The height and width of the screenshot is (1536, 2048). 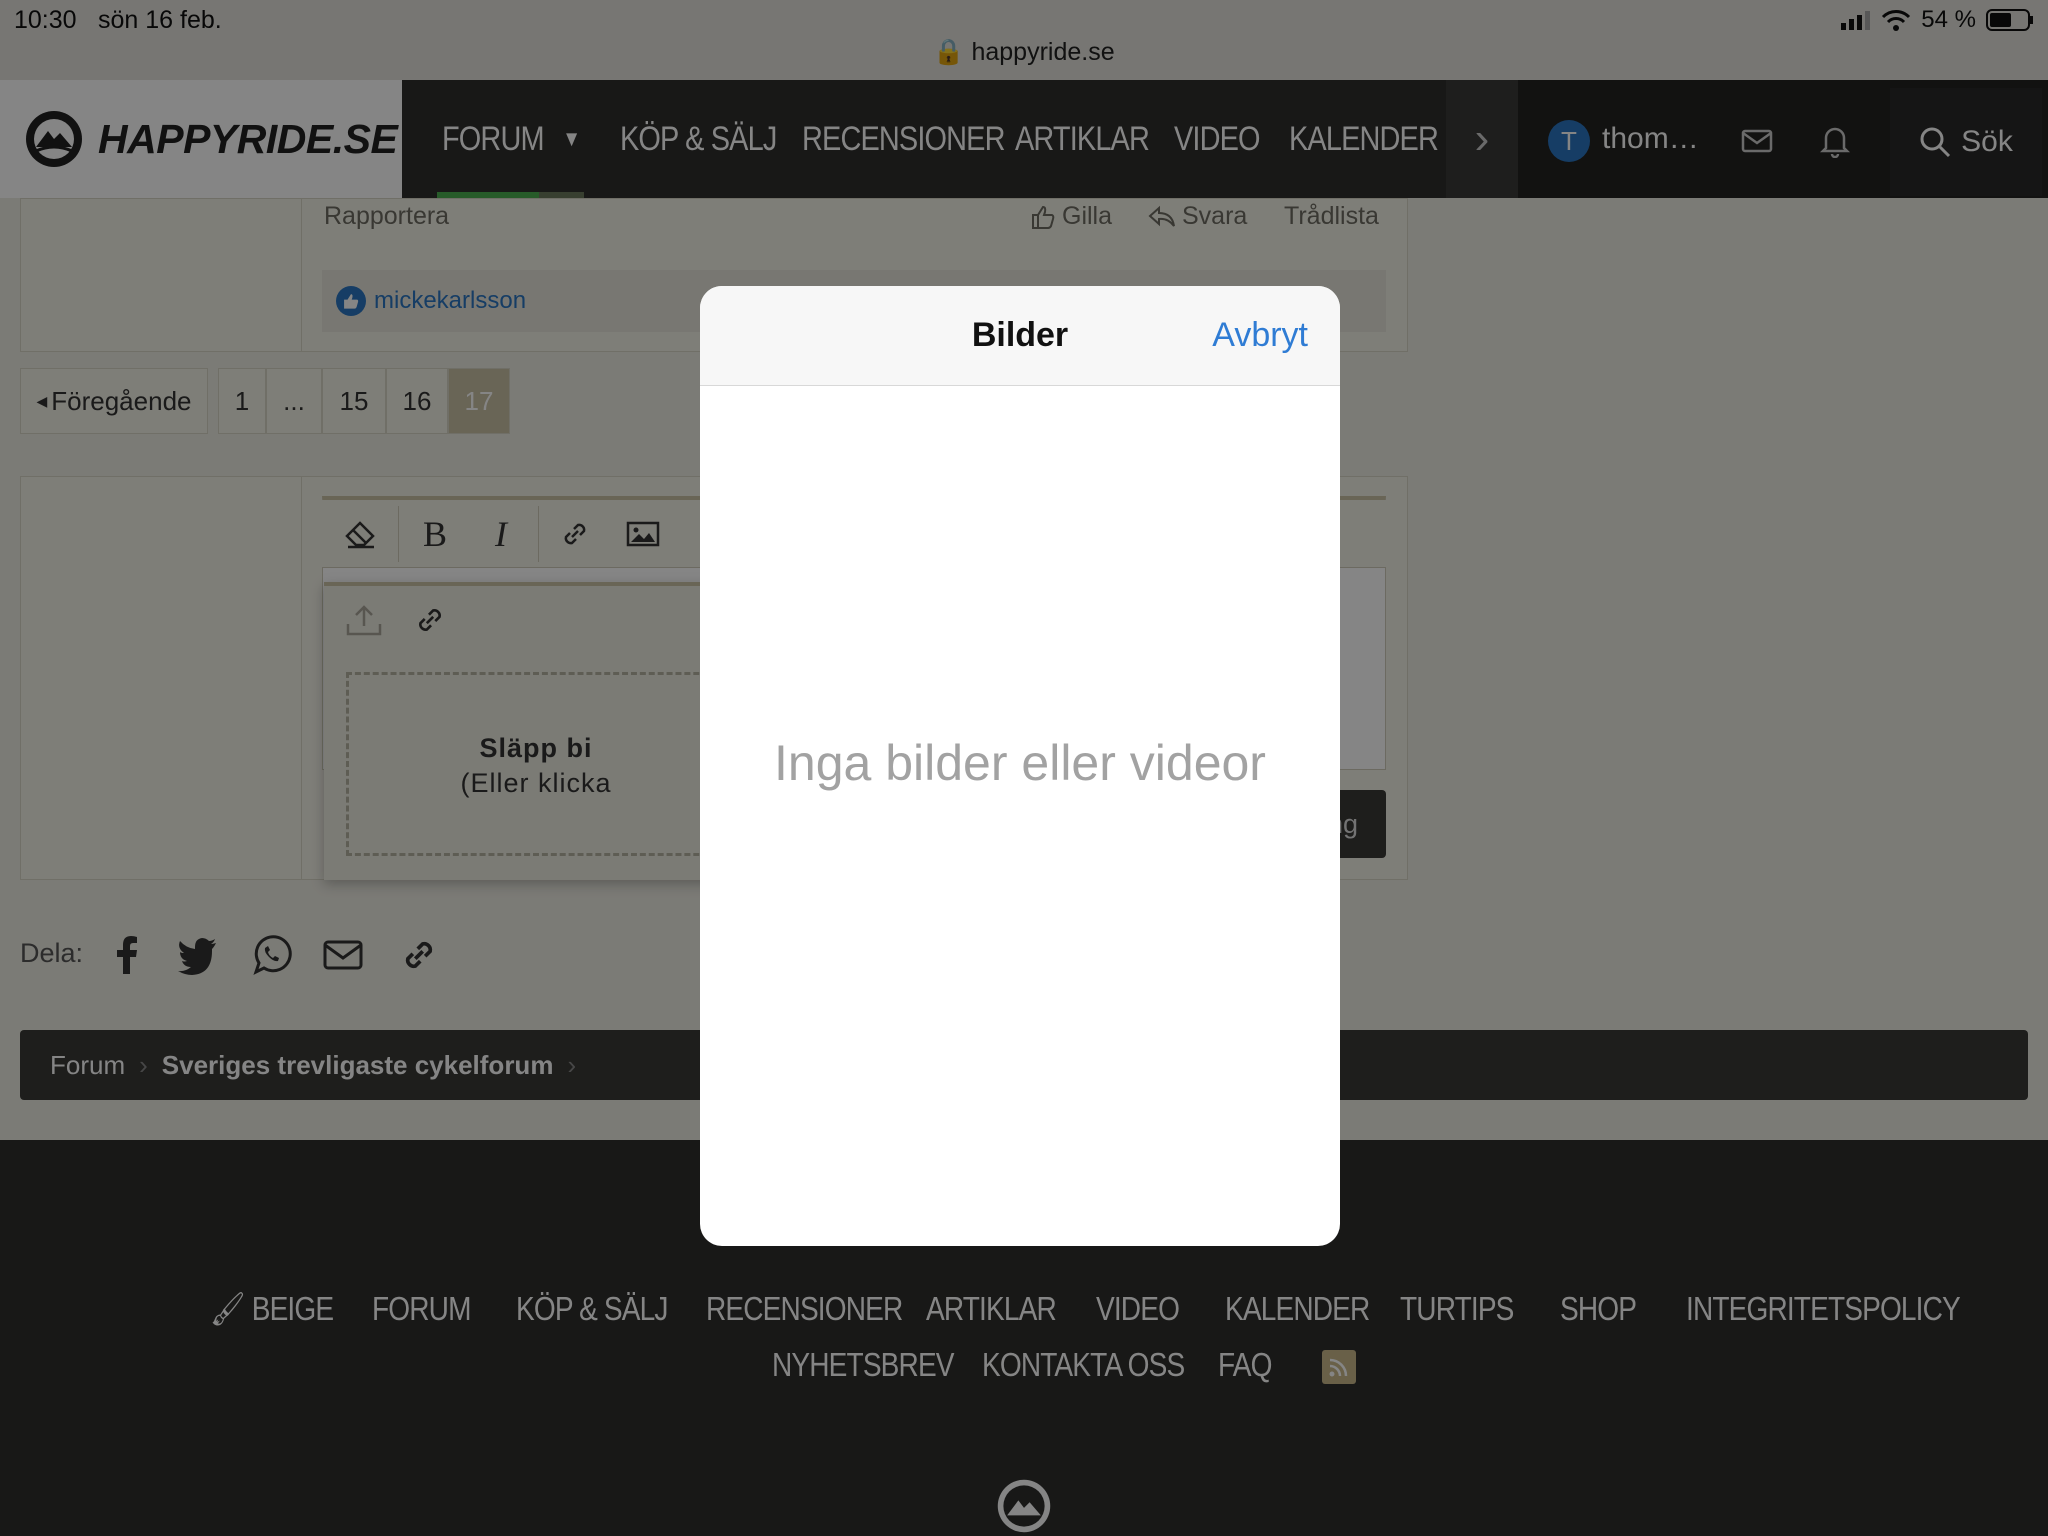 What do you see at coordinates (1260, 335) in the screenshot?
I see `cancel-button: Avbryt` at bounding box center [1260, 335].